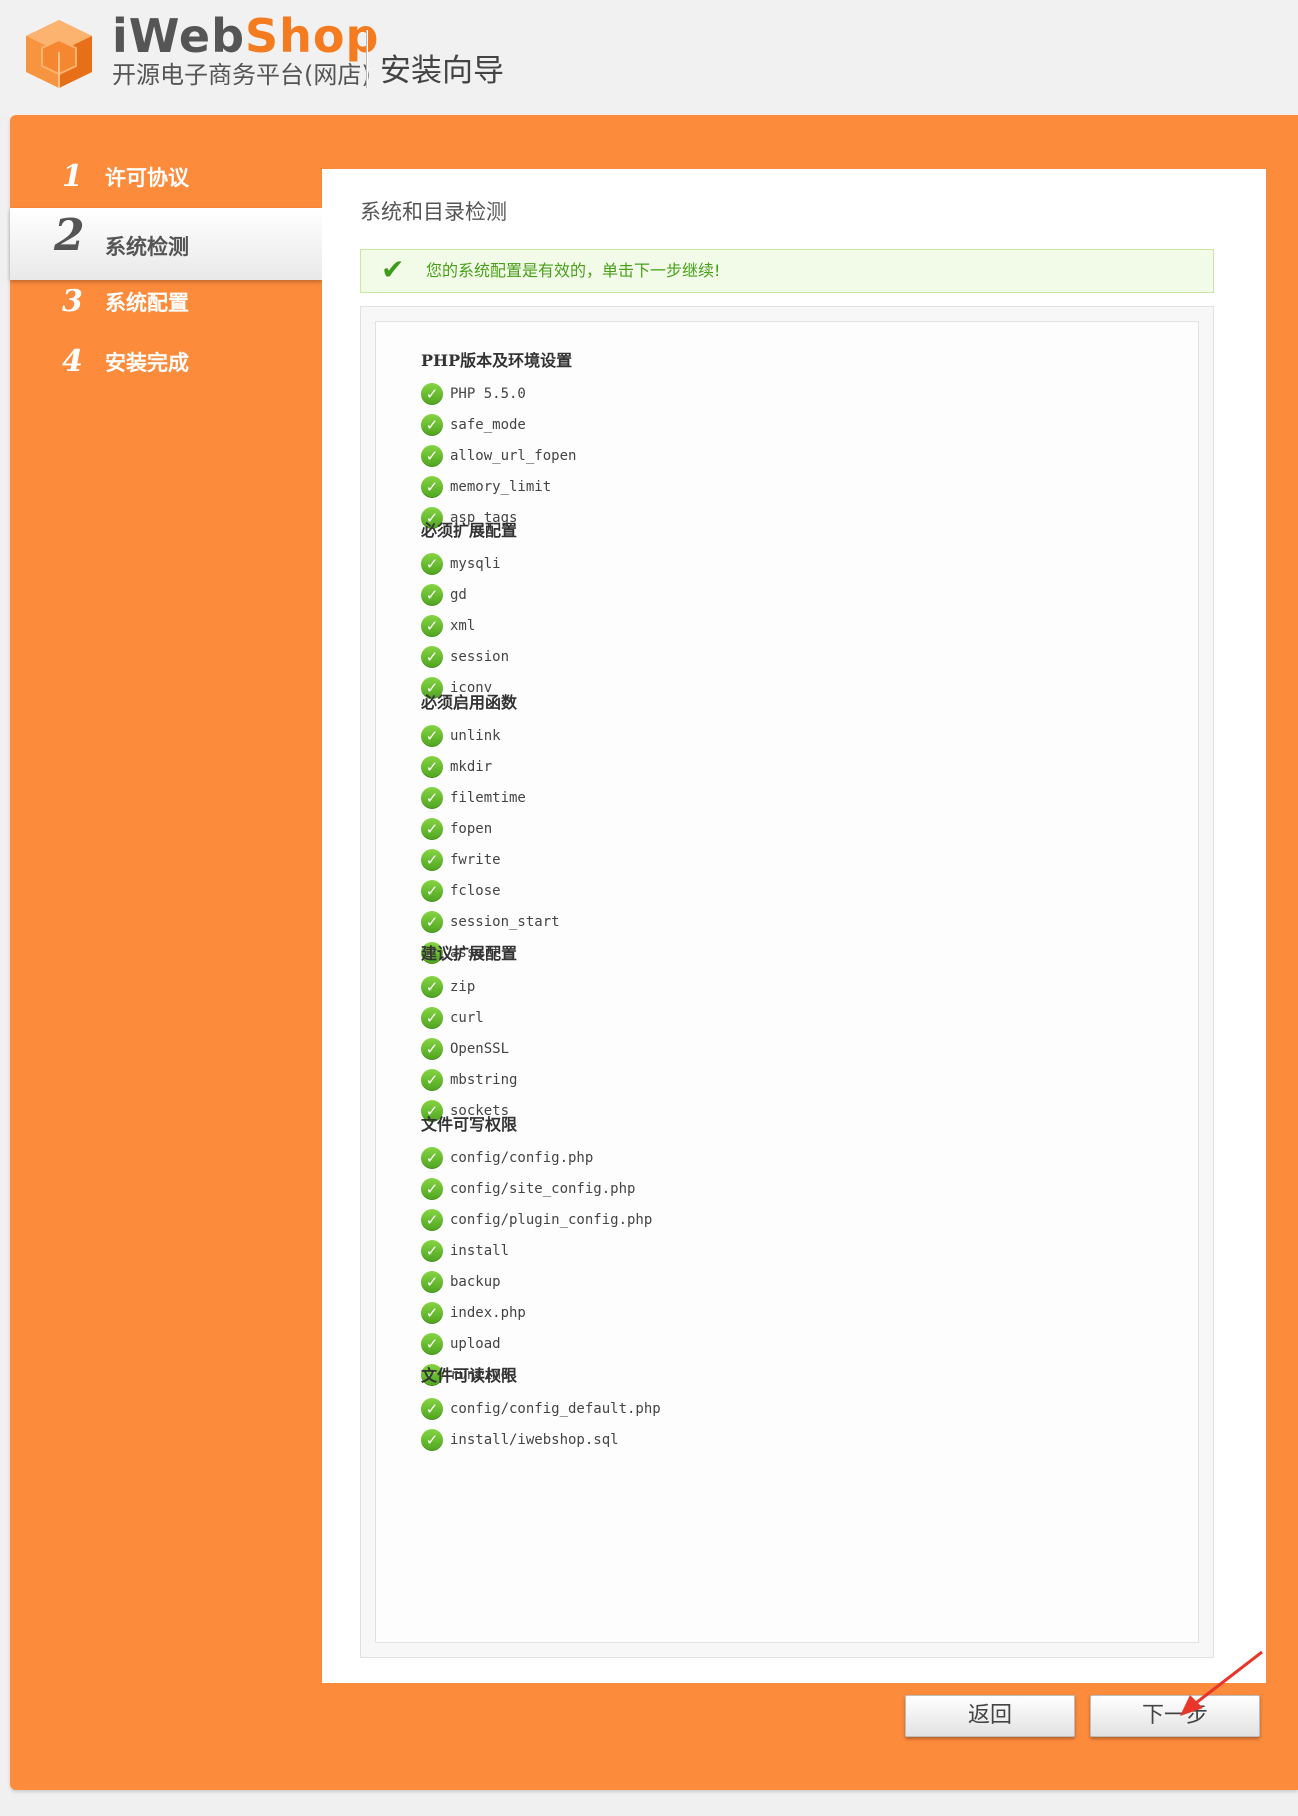  Describe the element at coordinates (497, 360) in the screenshot. I see `check-group-title: PHP版本及环境设置` at that location.